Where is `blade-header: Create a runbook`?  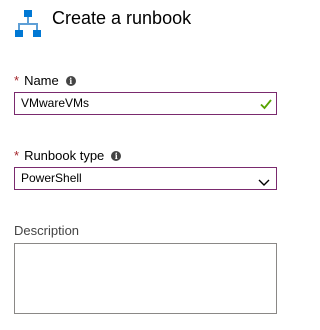
blade-header: Create a runbook is located at coordinates (152, 22).